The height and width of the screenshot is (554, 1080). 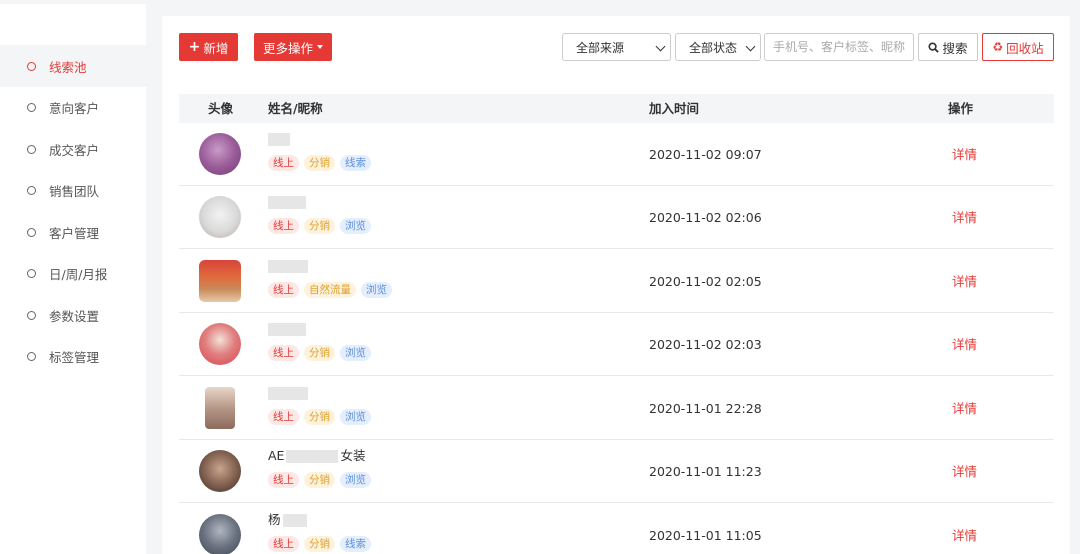 I want to click on sidebar-item-tag-management: 标签管理, so click(x=73, y=356).